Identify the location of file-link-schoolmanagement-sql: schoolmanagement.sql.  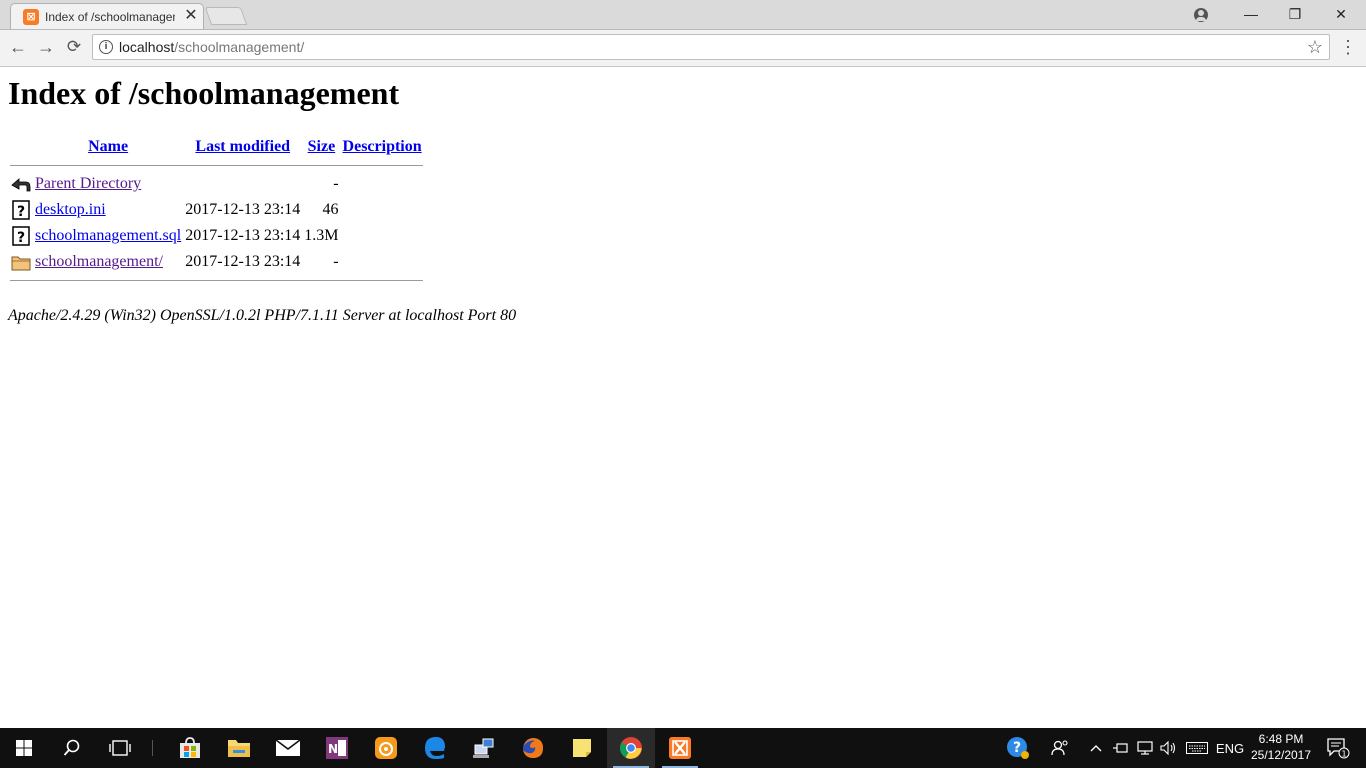
(108, 235).